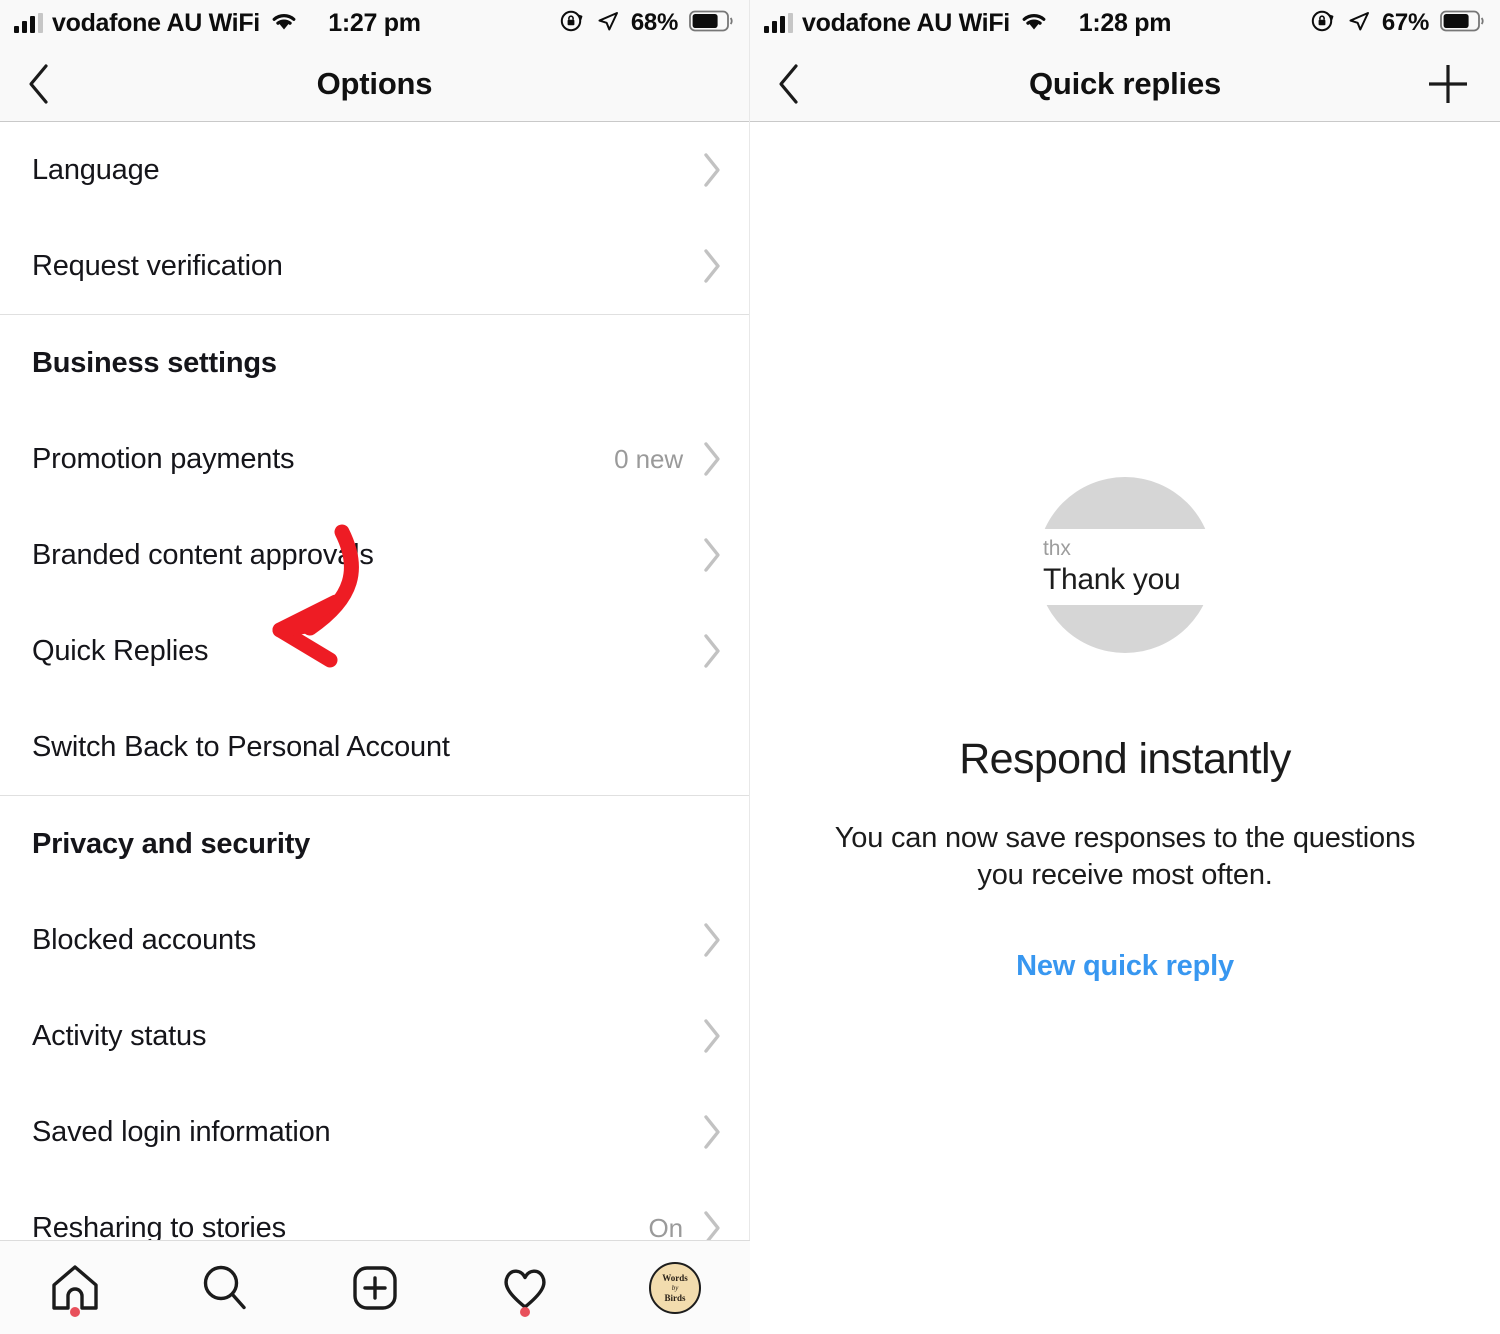 The image size is (1500, 1334). I want to click on list-item-value: 0 new, so click(648, 458).